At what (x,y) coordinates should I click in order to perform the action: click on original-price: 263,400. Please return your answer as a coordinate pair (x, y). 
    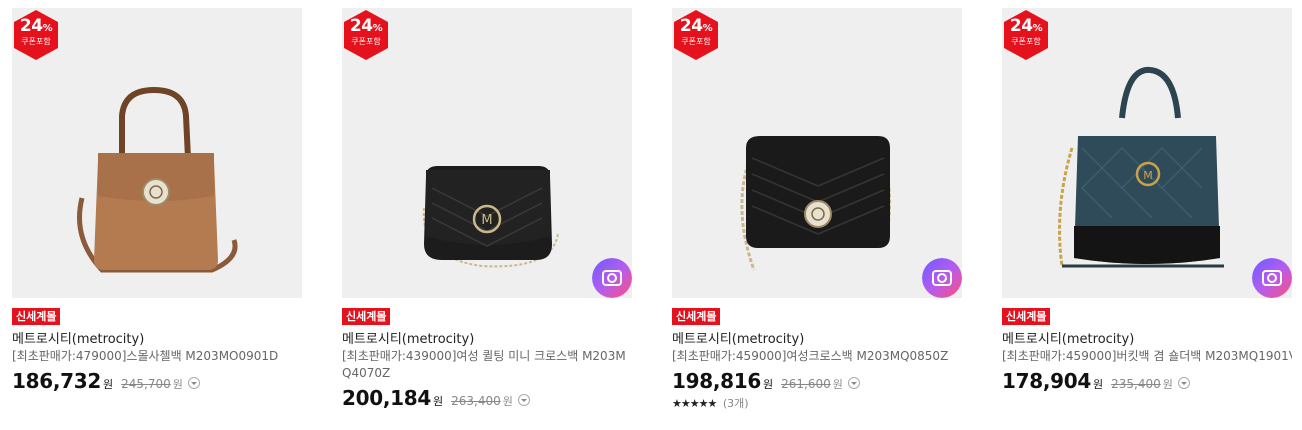
    Looking at the image, I should click on (476, 401).